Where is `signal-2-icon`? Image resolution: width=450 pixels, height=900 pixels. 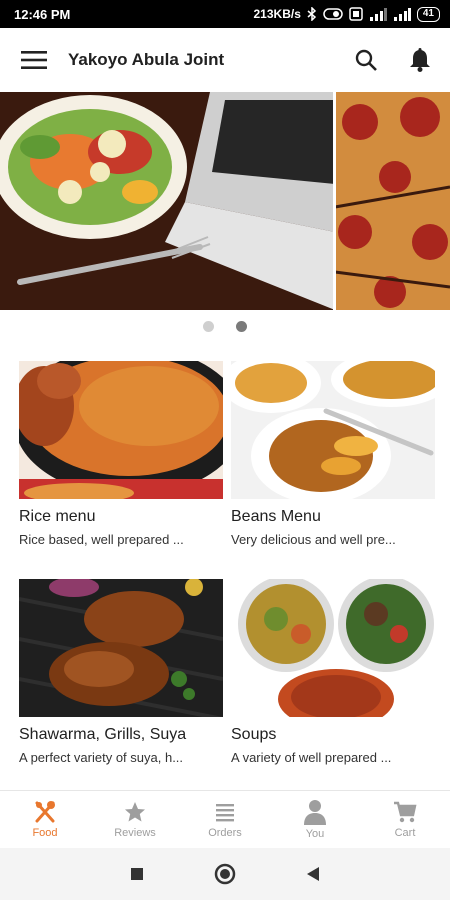 signal-2-icon is located at coordinates (402, 14).